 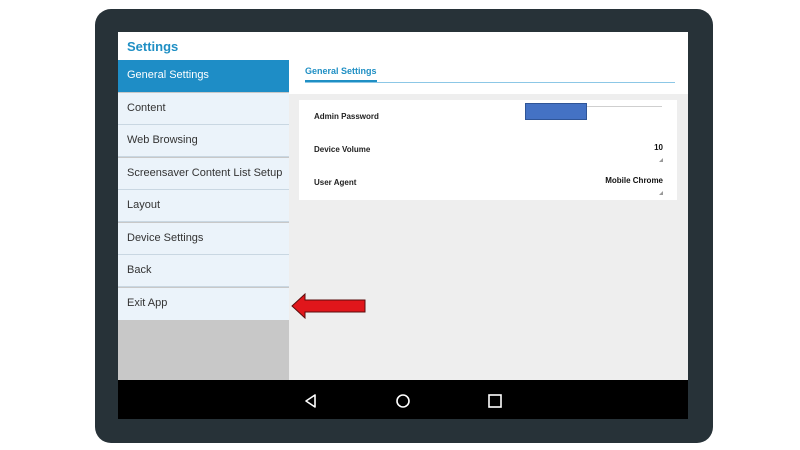 What do you see at coordinates (165, 238) in the screenshot?
I see `sidebar-item-label: Device Settings` at bounding box center [165, 238].